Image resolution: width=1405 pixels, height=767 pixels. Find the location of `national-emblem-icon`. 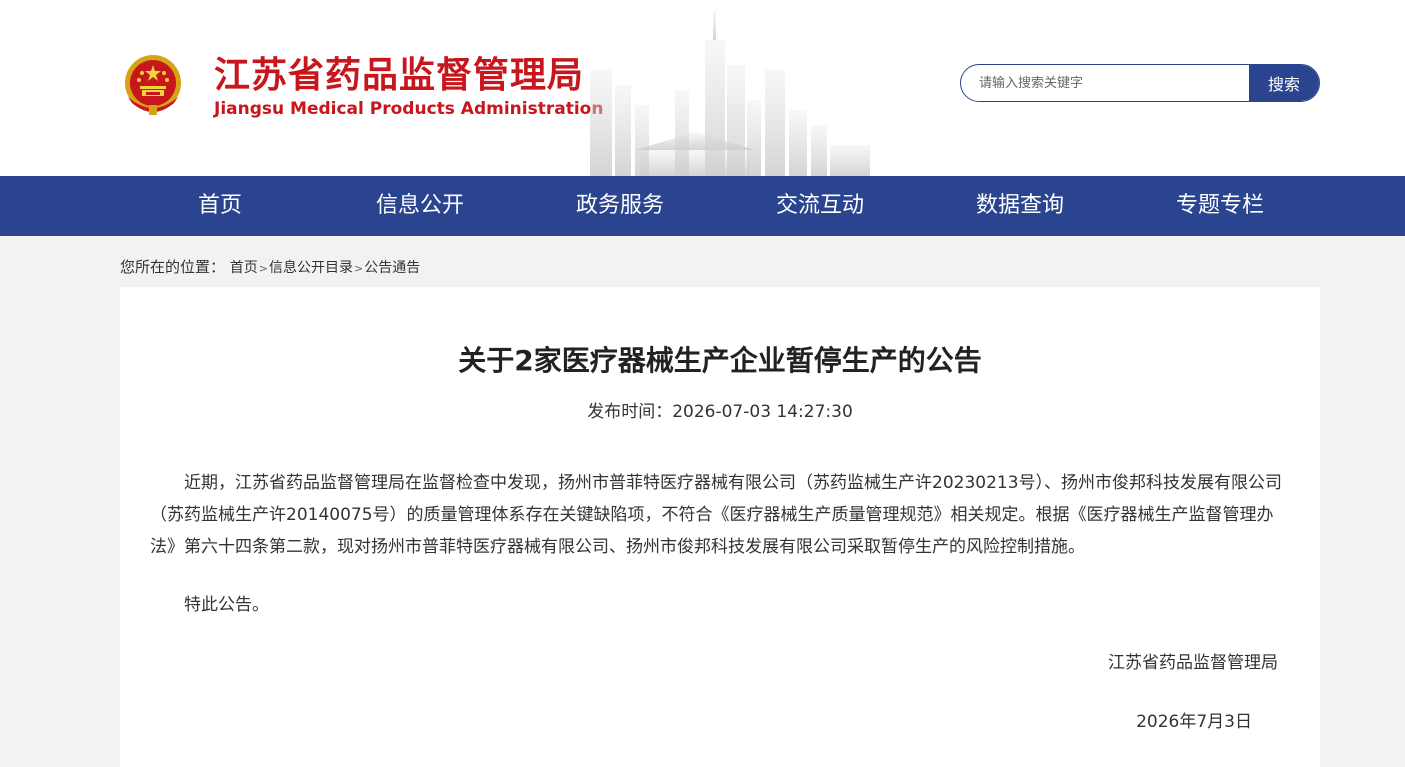

national-emblem-icon is located at coordinates (153, 85).